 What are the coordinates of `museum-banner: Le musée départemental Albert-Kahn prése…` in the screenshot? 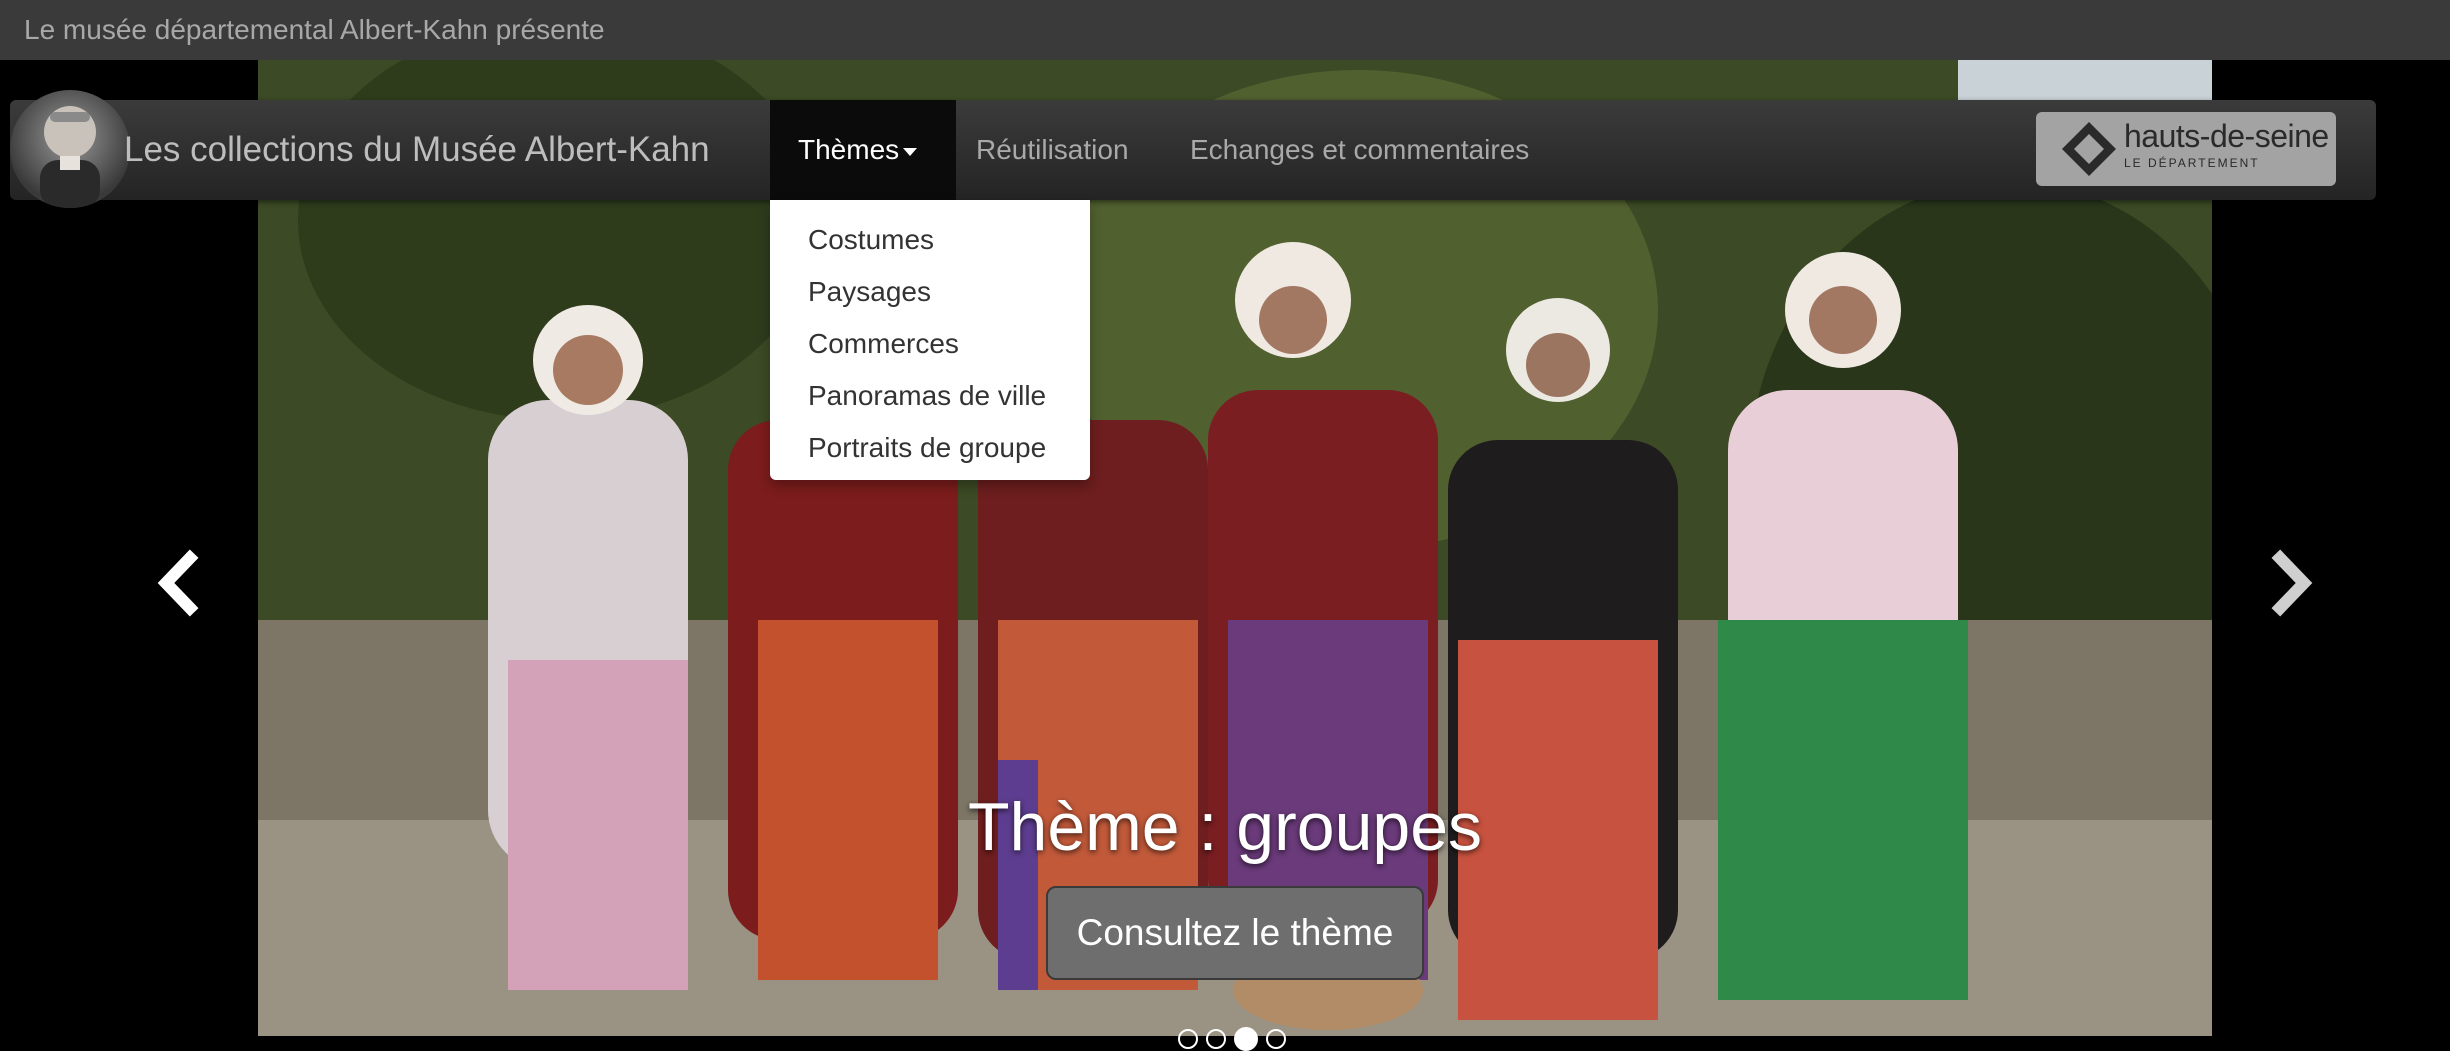 It's located at (1225, 30).